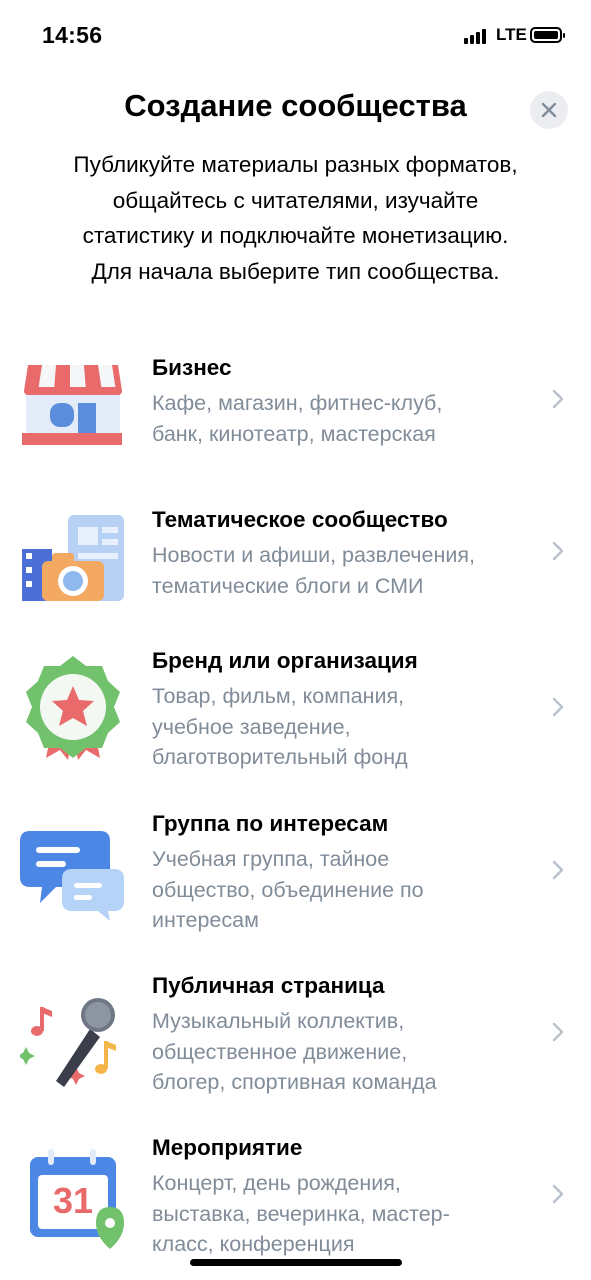 This screenshot has width=591, height=1280. What do you see at coordinates (276, 1183) in the screenshot?
I see `description-line: Концерт, день рождения,` at bounding box center [276, 1183].